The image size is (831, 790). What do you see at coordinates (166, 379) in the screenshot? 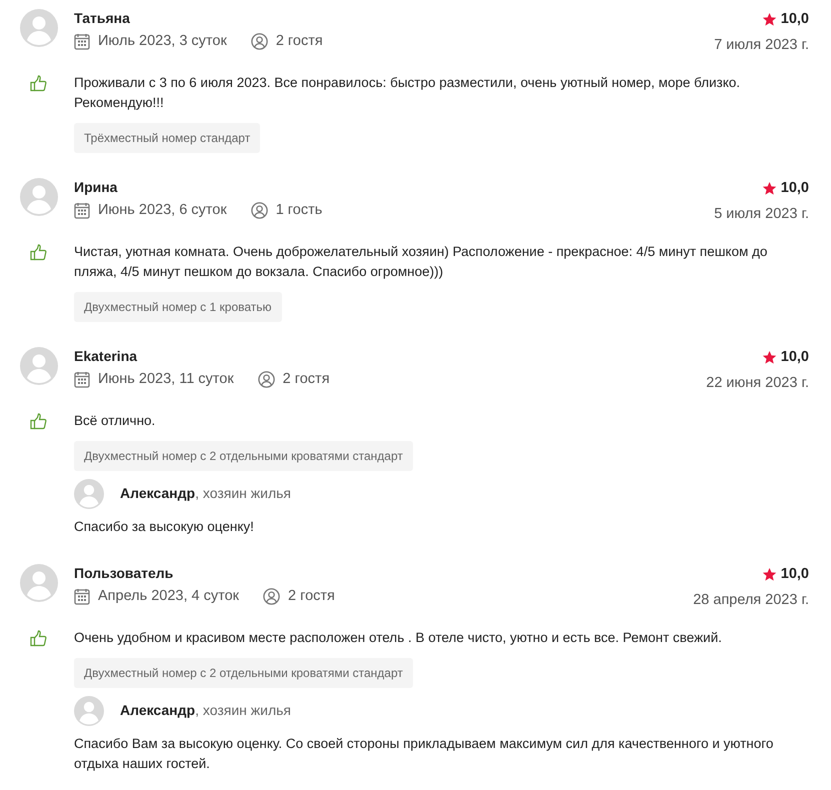
I see `stay-info: Июнь 2023, 11 суток` at bounding box center [166, 379].